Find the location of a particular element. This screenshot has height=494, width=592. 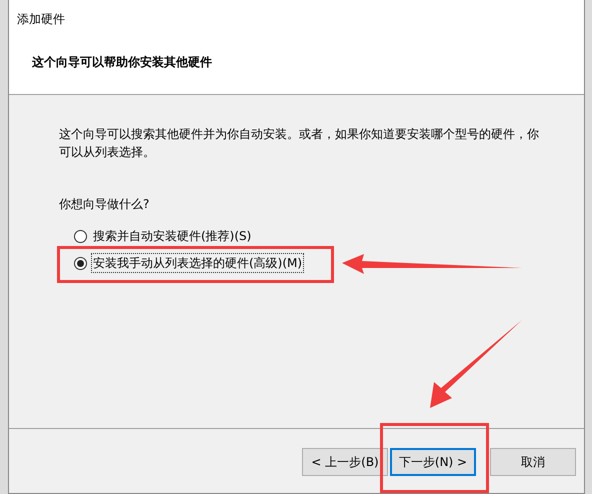

wizard-button: < 上一步(B) is located at coordinates (345, 462).